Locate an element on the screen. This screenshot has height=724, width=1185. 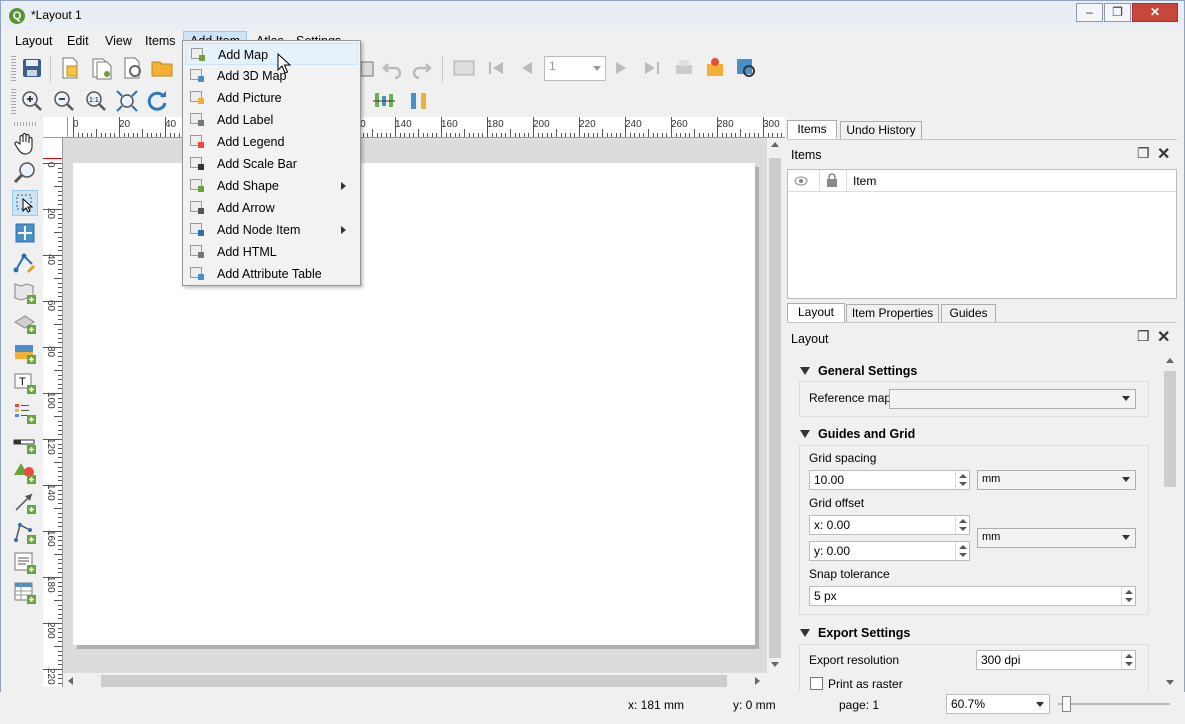
add-node-item-tool-icon is located at coordinates (25, 533).